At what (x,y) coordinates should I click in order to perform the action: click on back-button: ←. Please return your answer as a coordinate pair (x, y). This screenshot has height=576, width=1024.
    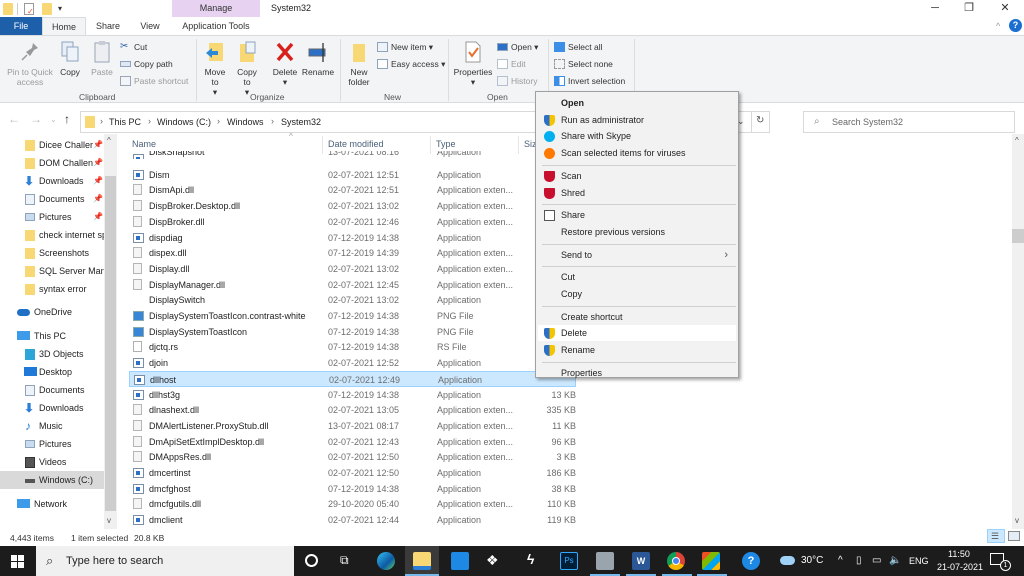
    Looking at the image, I should click on (14, 119).